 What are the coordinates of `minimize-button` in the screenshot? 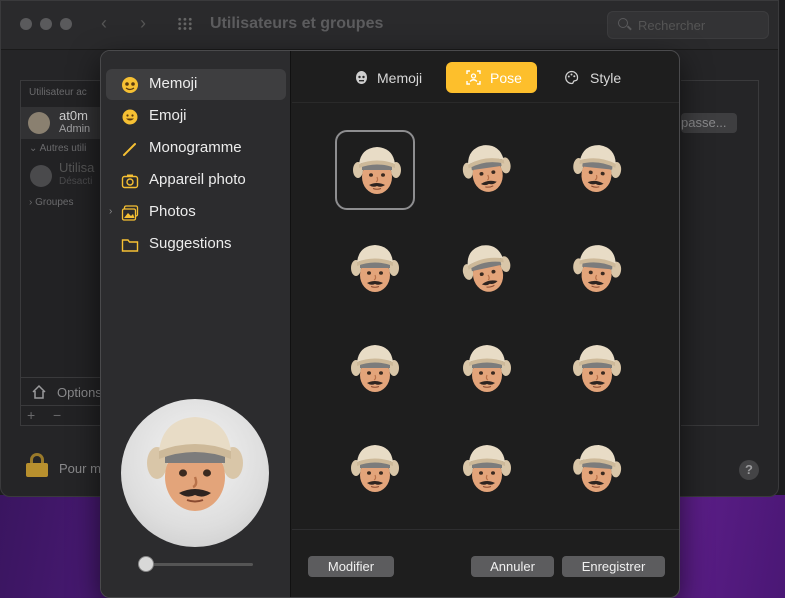 It's located at (46, 24).